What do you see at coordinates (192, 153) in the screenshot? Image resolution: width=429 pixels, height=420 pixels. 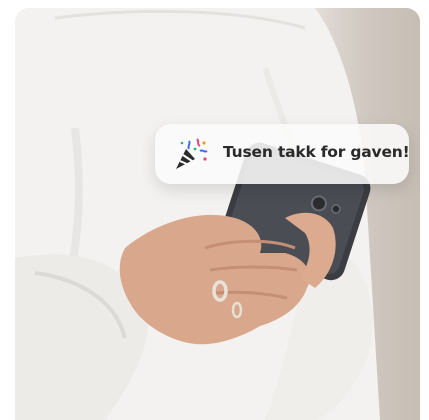 I see `party-popper-icon` at bounding box center [192, 153].